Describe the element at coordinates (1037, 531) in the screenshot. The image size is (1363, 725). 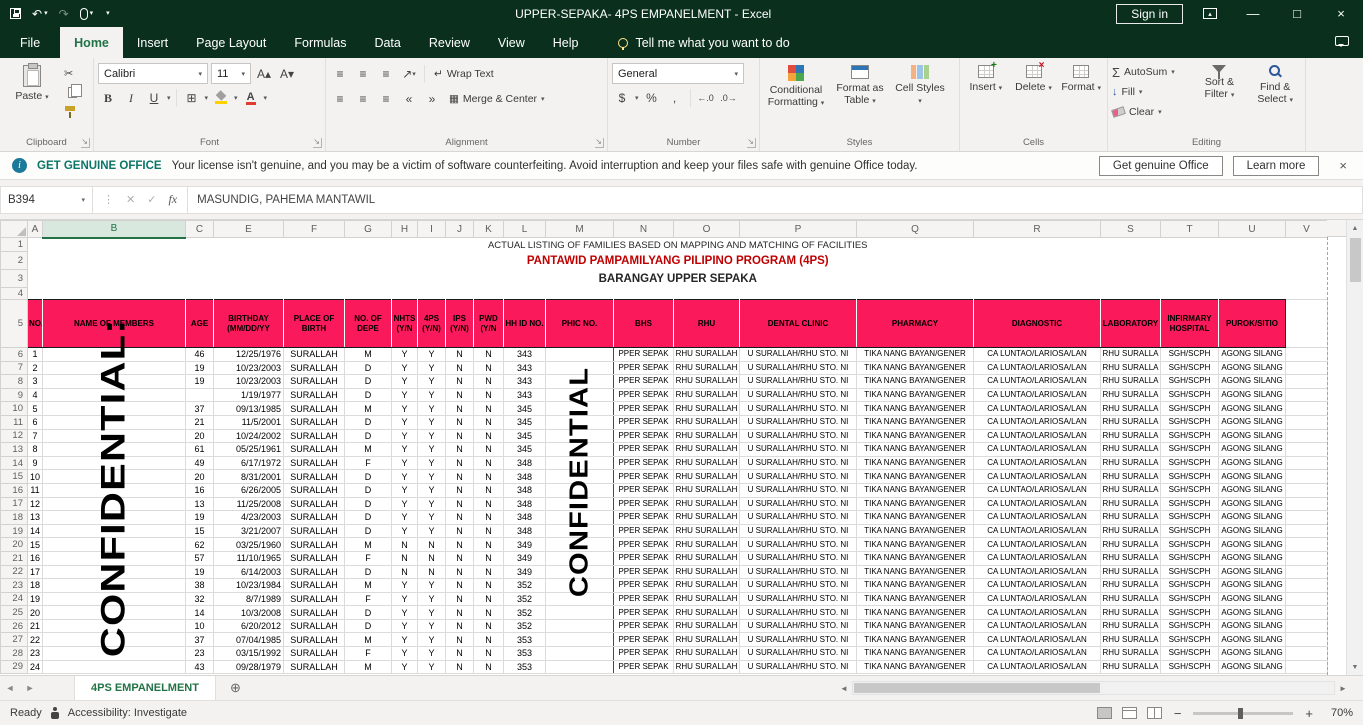
I see `cell-R19: CA LUNTAO/LARIOSA/LAN` at that location.